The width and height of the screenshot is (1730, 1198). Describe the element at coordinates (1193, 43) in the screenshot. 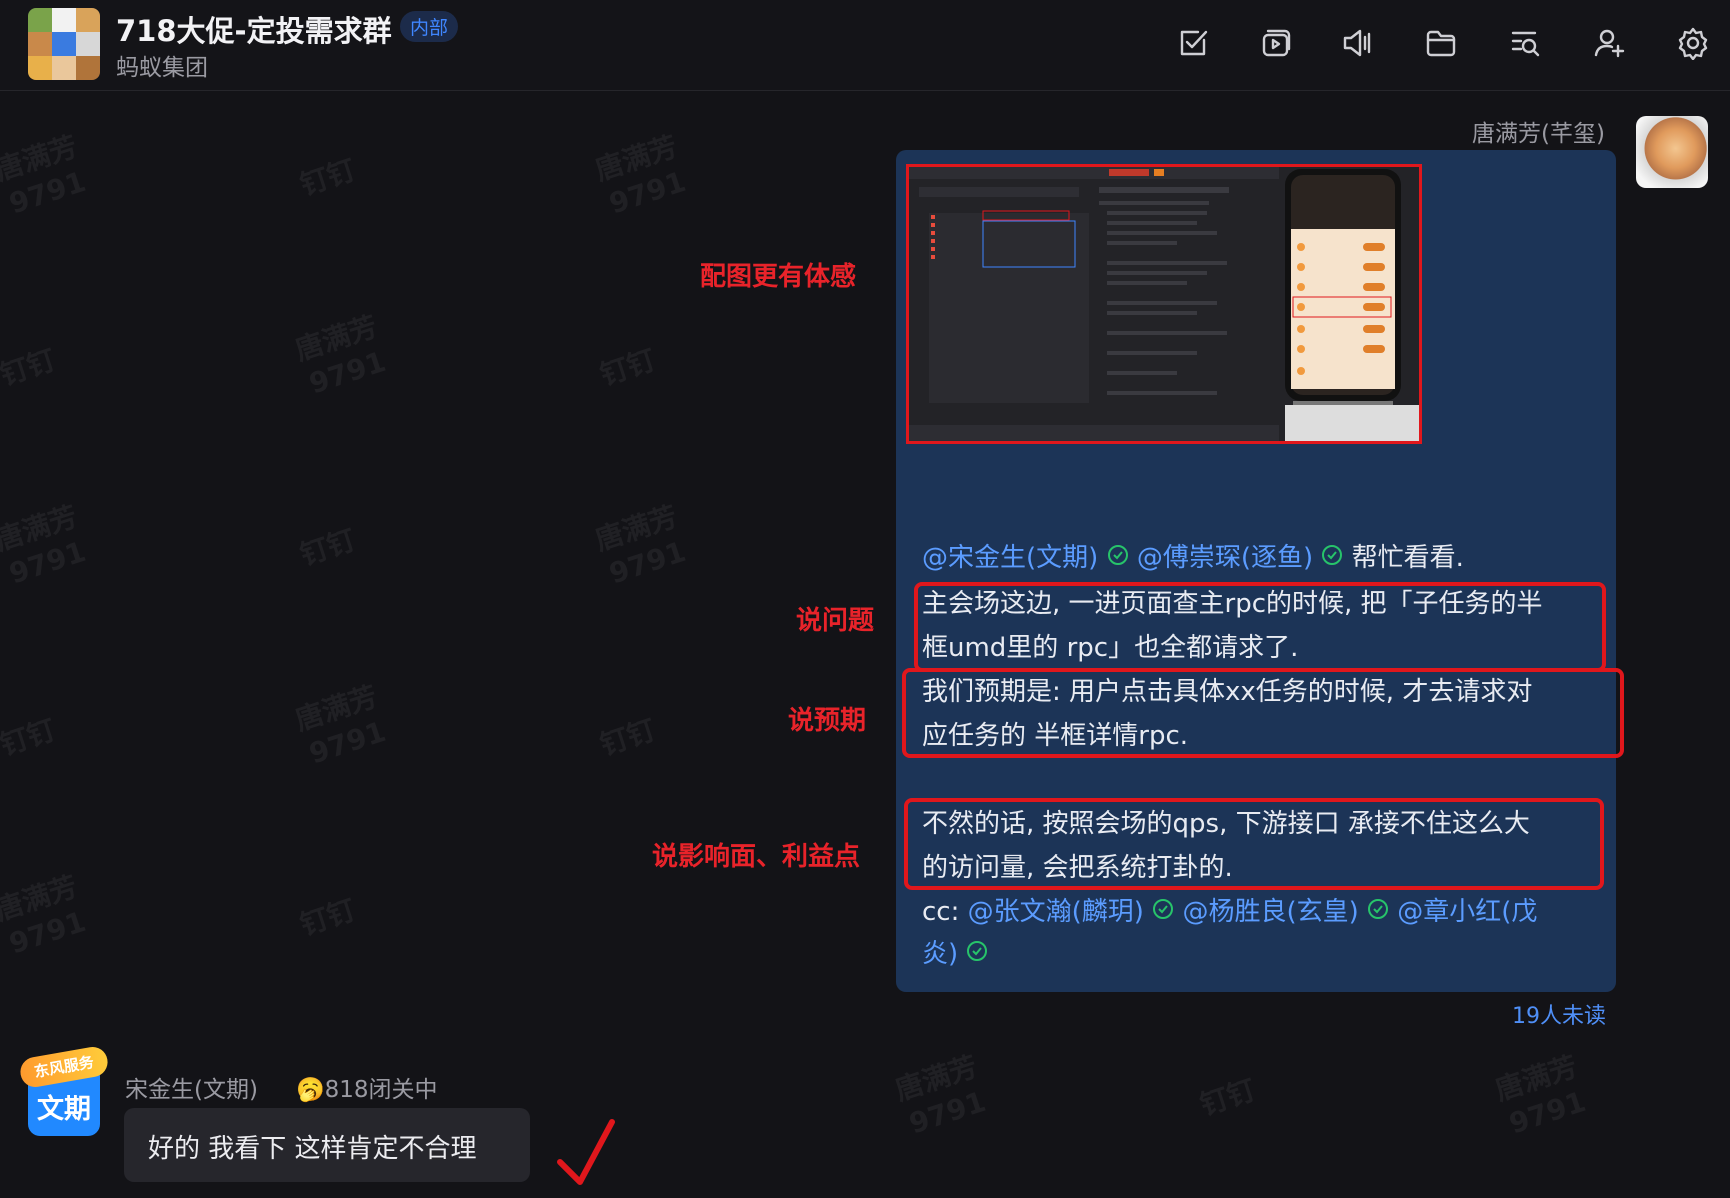

I see `todo-icon` at that location.